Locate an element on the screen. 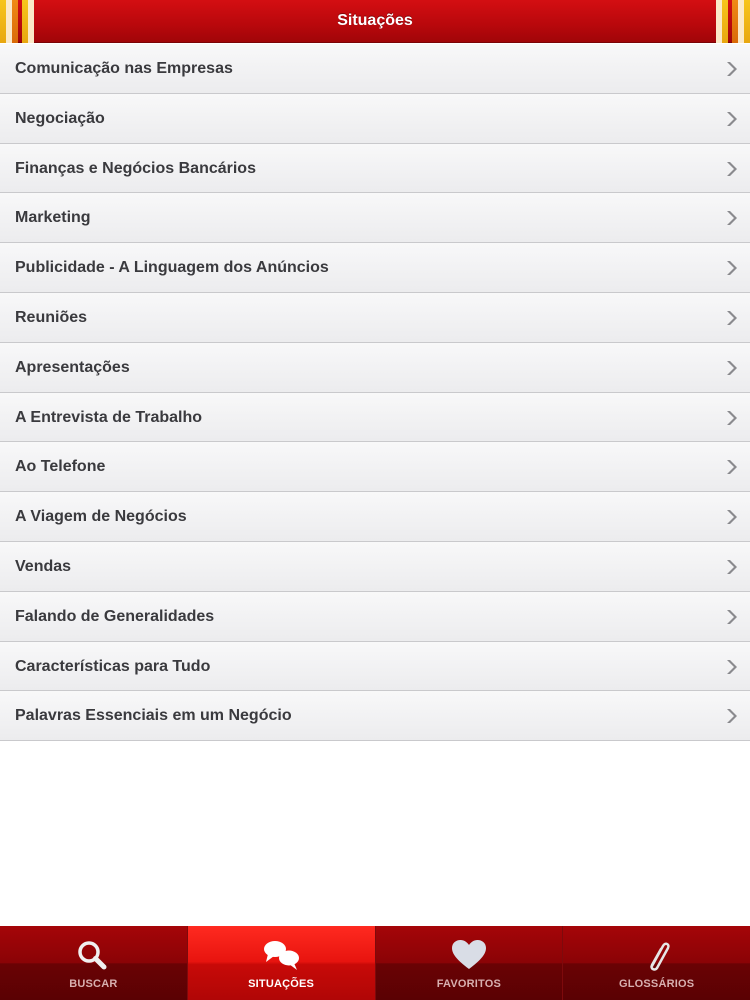 Image resolution: width=750 pixels, height=1000 pixels. list-item-label: Palavras Essenciais em um Negócio is located at coordinates (153, 716).